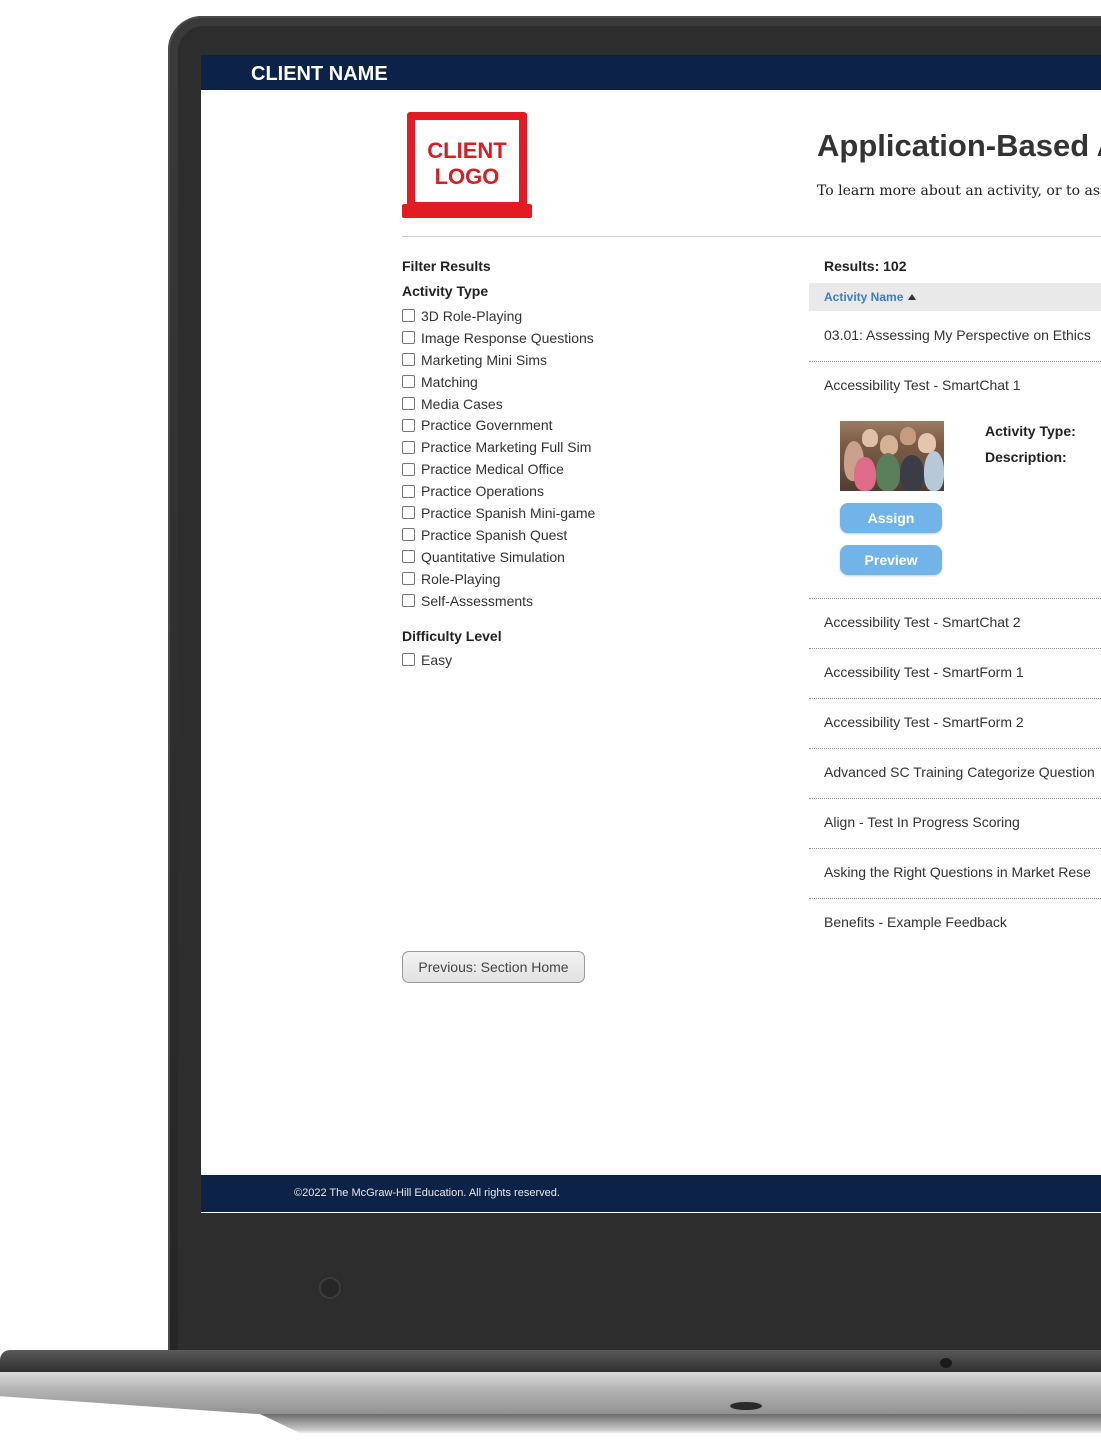 Image resolution: width=1101 pixels, height=1450 pixels. Describe the element at coordinates (482, 491) in the screenshot. I see `filter-option-label: Practice Operations` at that location.